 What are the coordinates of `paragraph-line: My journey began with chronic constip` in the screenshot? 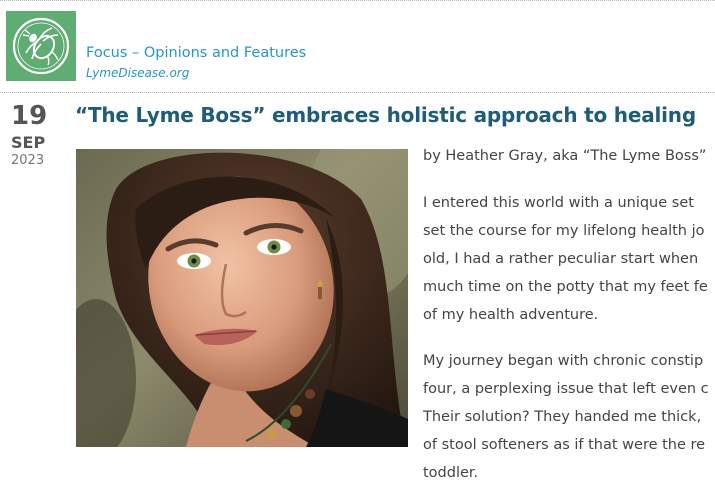 It's located at (563, 361).